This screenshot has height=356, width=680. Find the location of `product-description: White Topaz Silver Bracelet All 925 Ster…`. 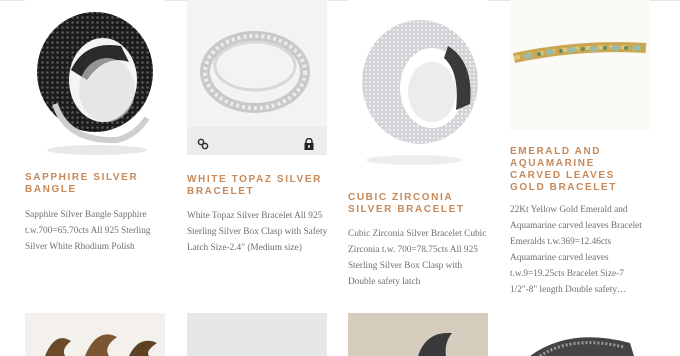

product-description: White Topaz Silver Bracelet All 925 Ster… is located at coordinates (257, 232).